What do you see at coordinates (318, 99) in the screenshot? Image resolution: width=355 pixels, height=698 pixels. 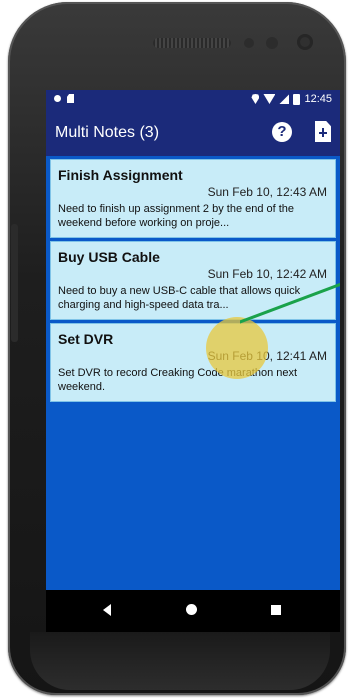 I see `status-time: 12:45` at bounding box center [318, 99].